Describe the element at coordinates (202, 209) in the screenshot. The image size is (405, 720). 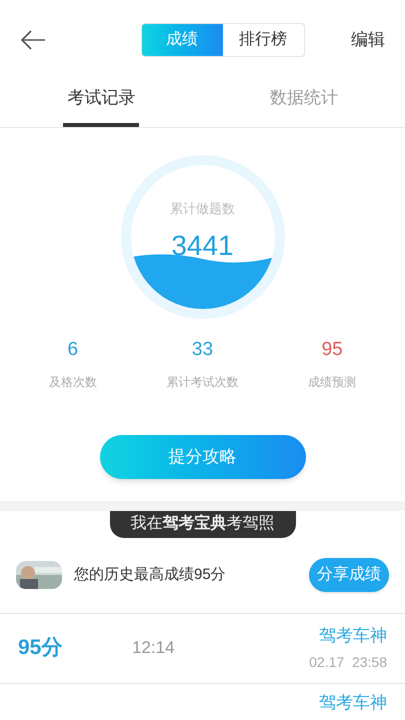
I see `caption: 累计做题数` at that location.